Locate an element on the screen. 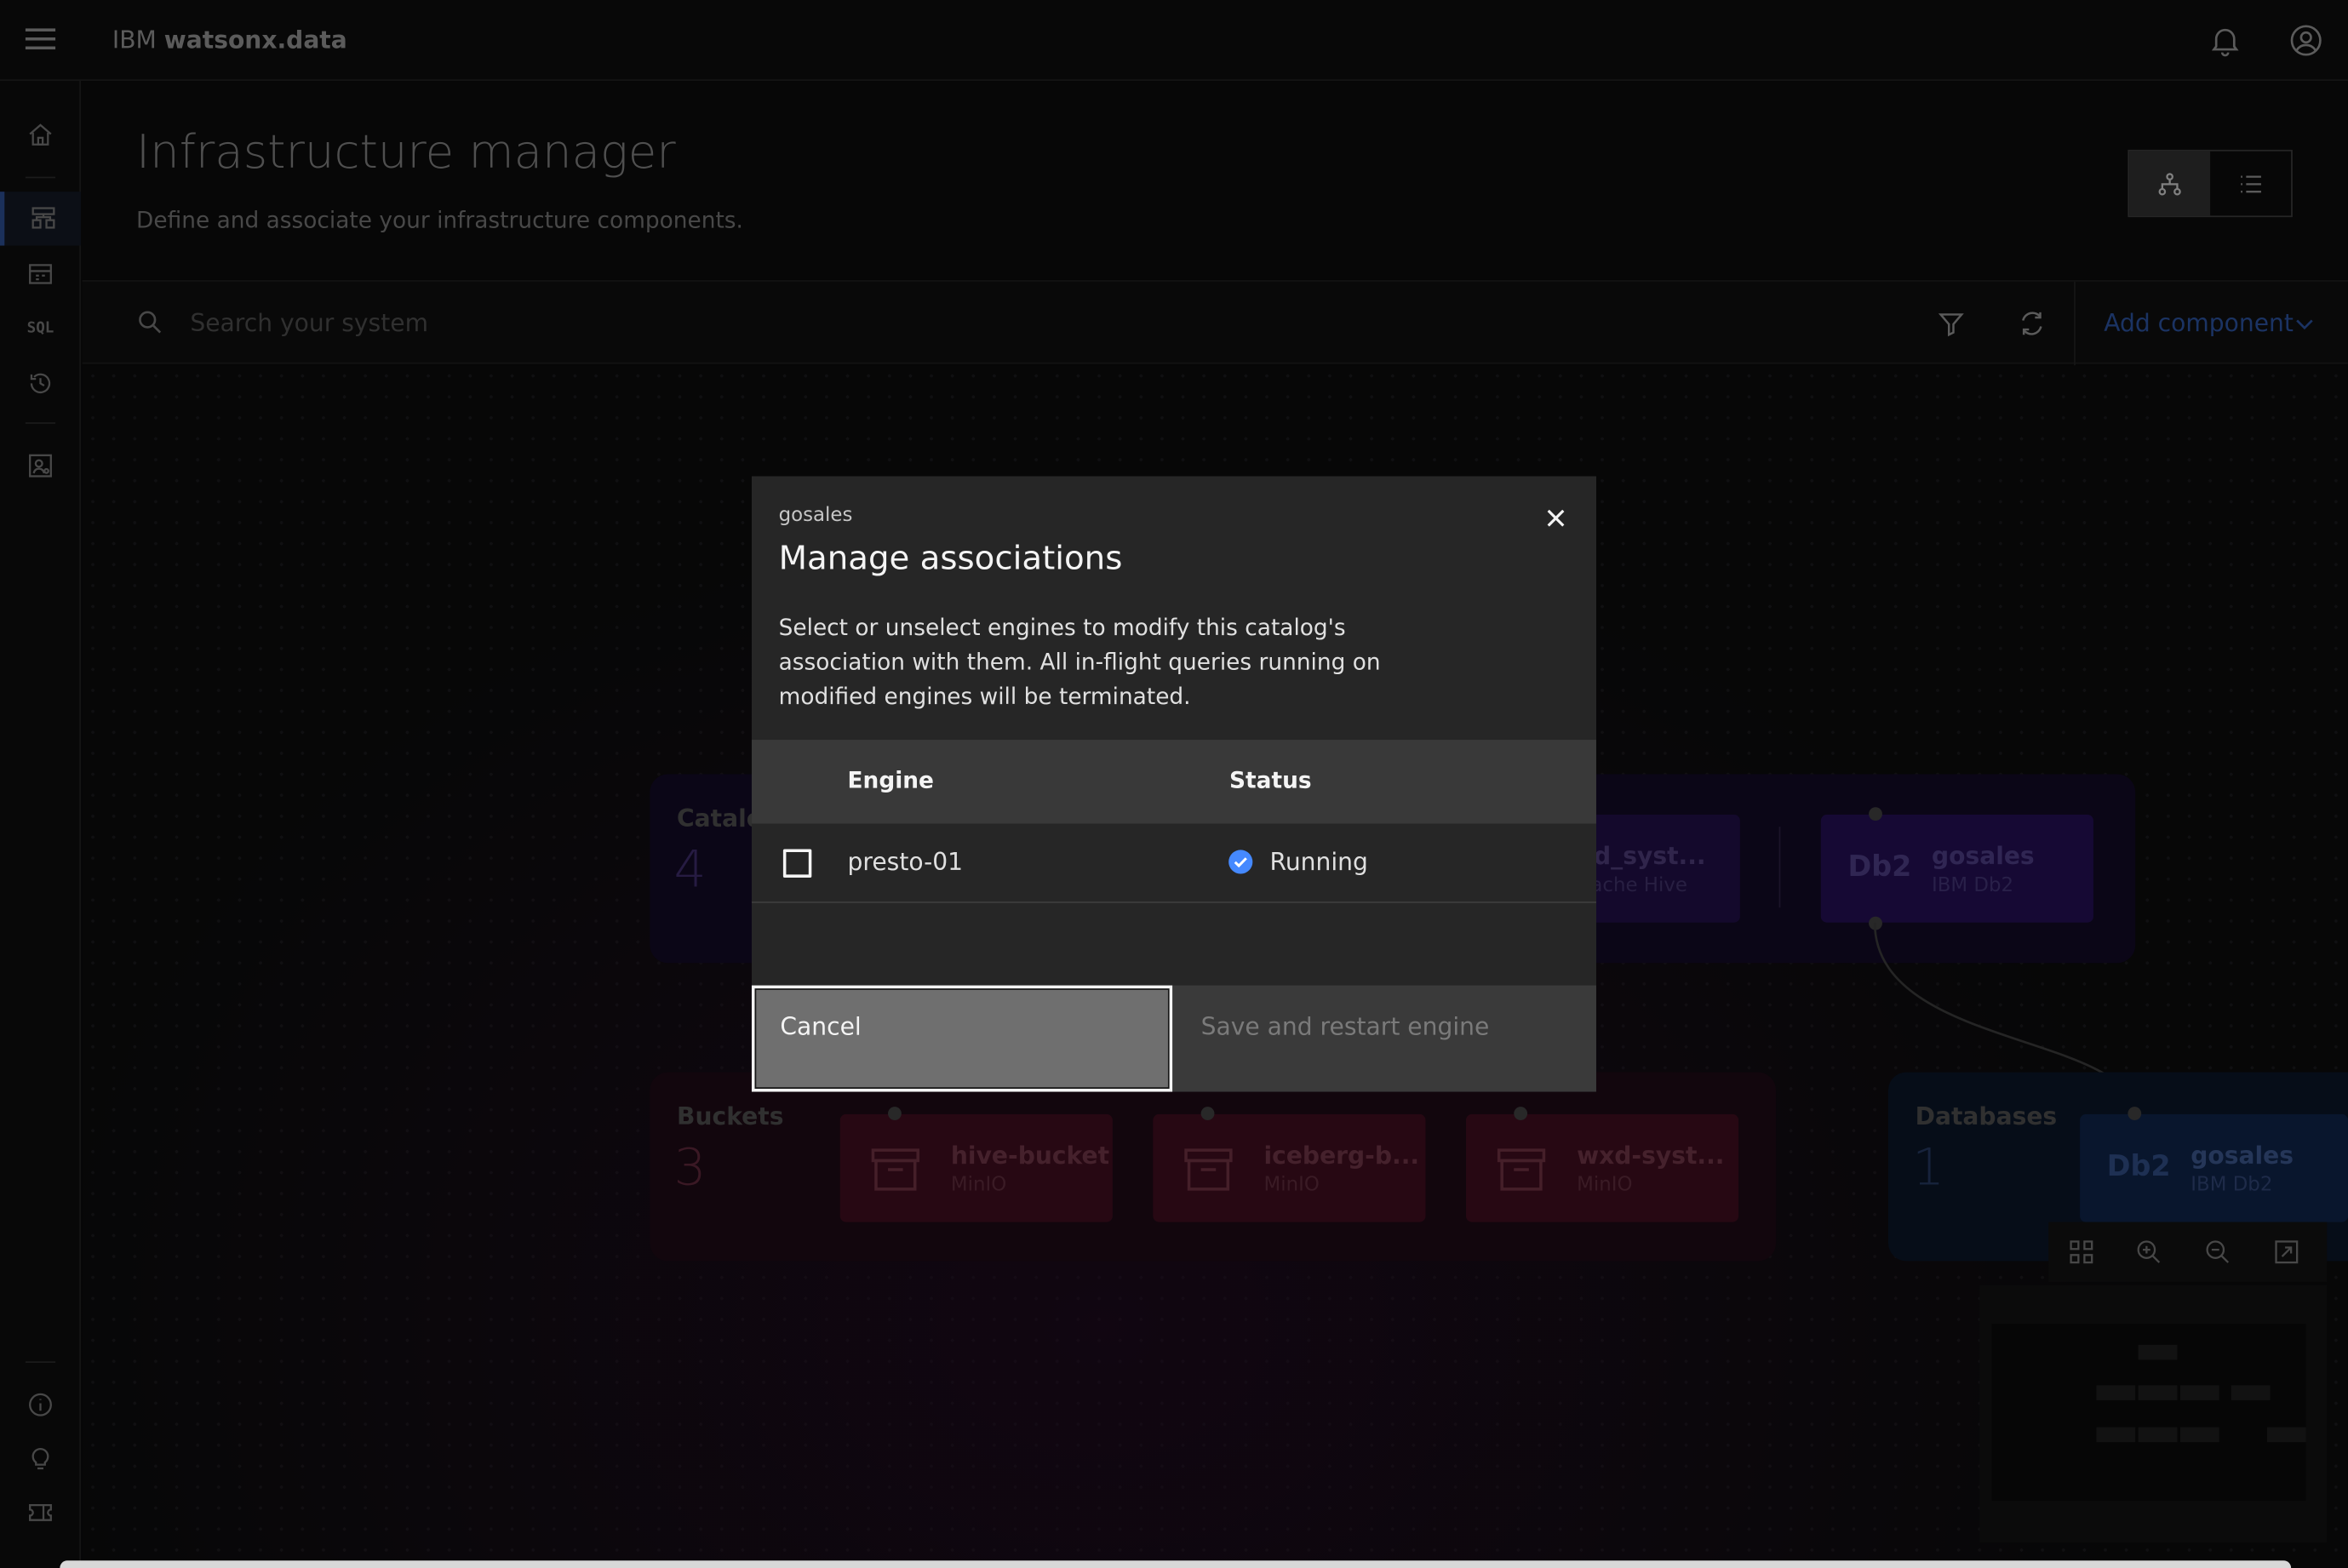 The height and width of the screenshot is (1568, 2348). engines-table: Engine Status presto-01 Running is located at coordinates (1174, 821).